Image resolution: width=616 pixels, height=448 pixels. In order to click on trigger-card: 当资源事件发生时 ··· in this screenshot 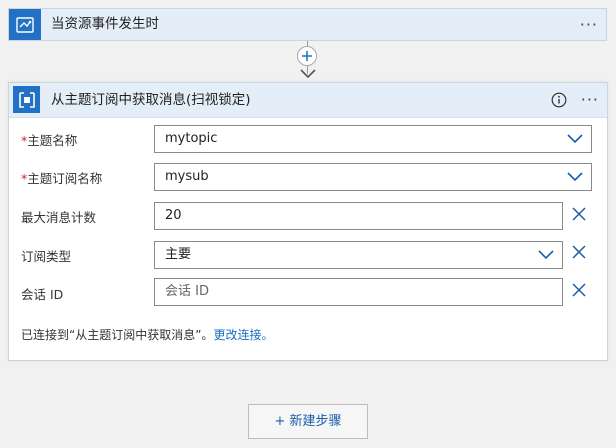, I will do `click(307, 24)`.